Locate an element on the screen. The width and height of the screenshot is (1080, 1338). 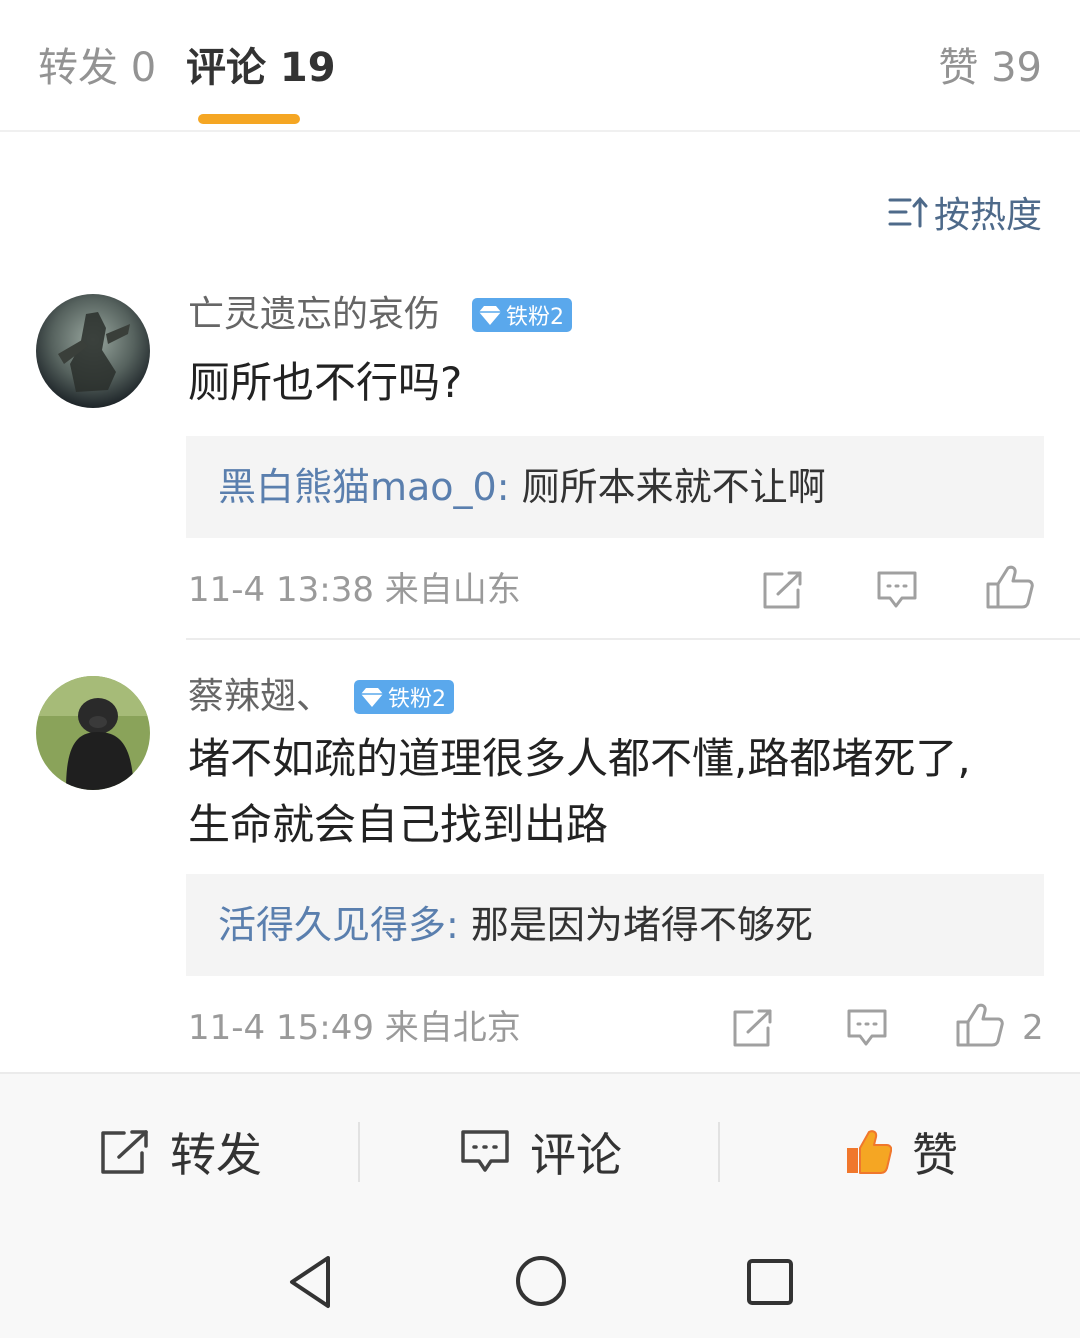
comment-location: 来自山东 is located at coordinates (452, 590).